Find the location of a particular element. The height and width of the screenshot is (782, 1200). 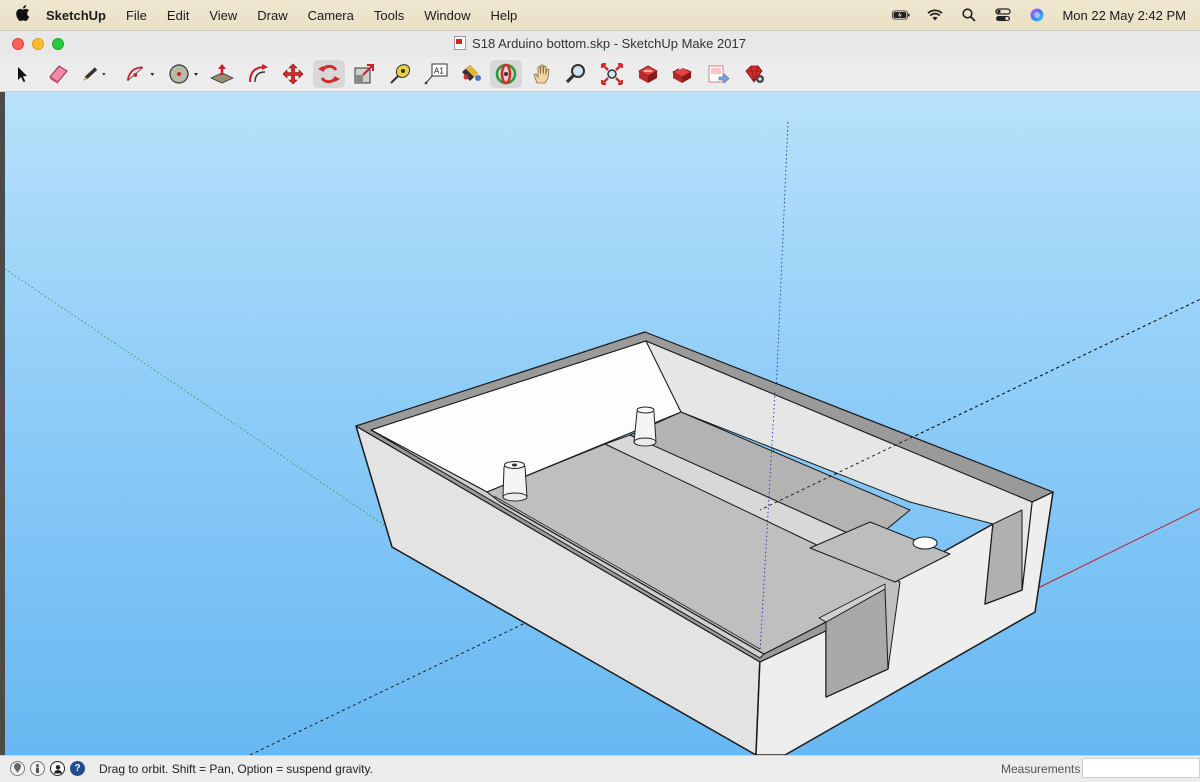

rotate-icon is located at coordinates (329, 74).